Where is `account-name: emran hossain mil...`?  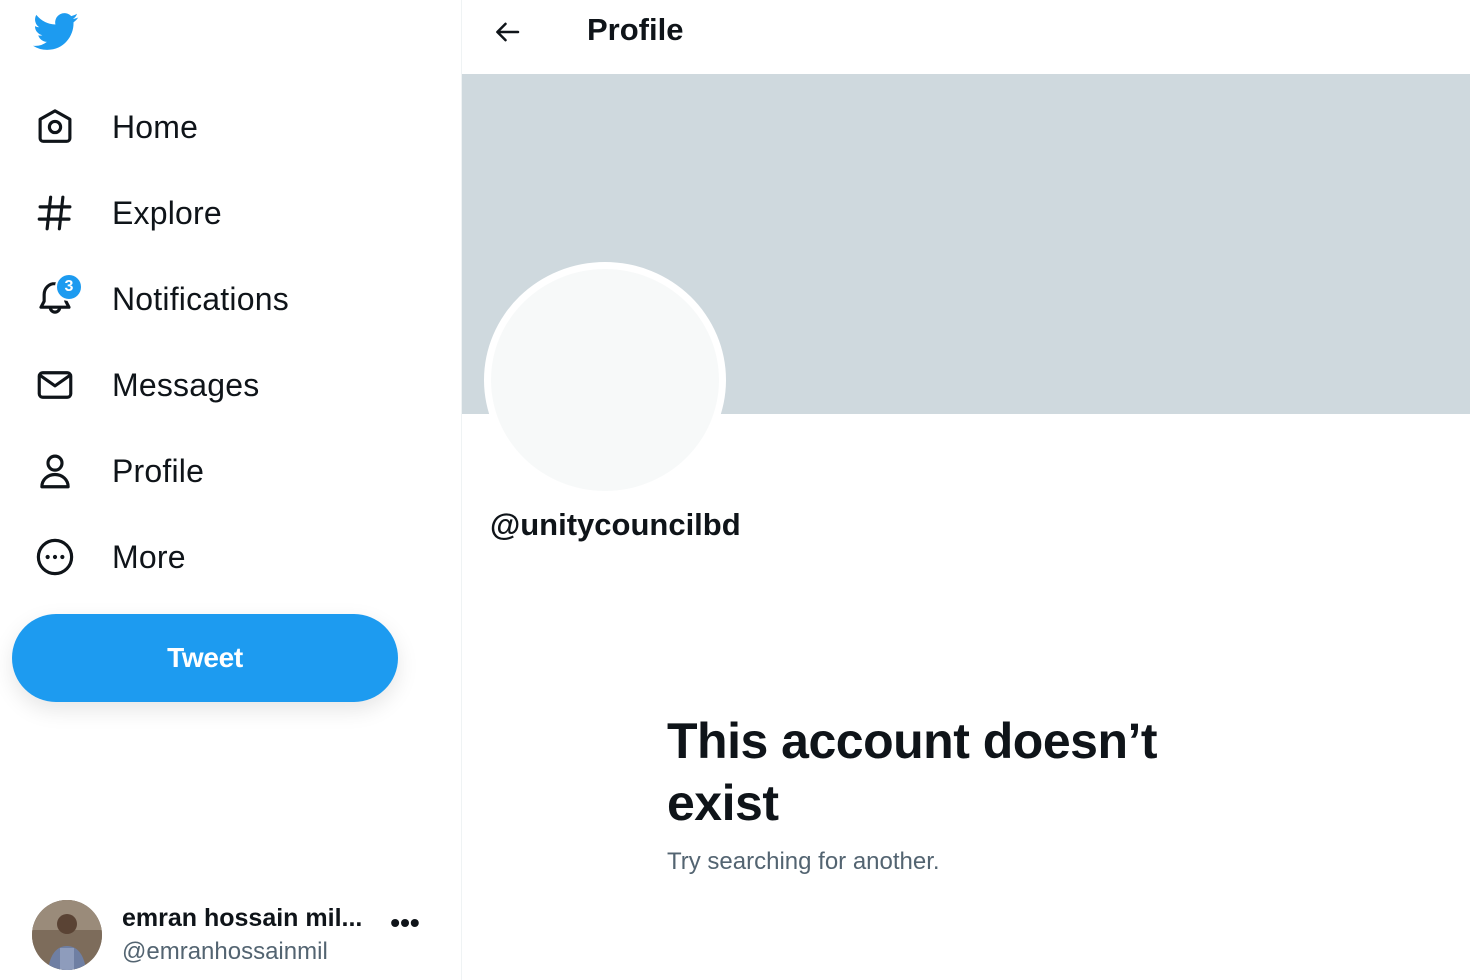 account-name: emran hossain mil... is located at coordinates (242, 918).